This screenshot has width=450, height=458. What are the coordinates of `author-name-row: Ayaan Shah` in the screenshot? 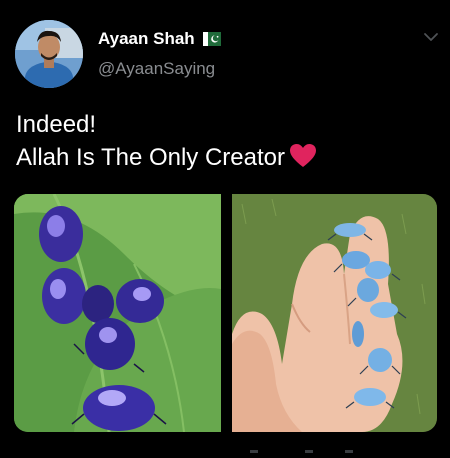 It's located at (159, 39).